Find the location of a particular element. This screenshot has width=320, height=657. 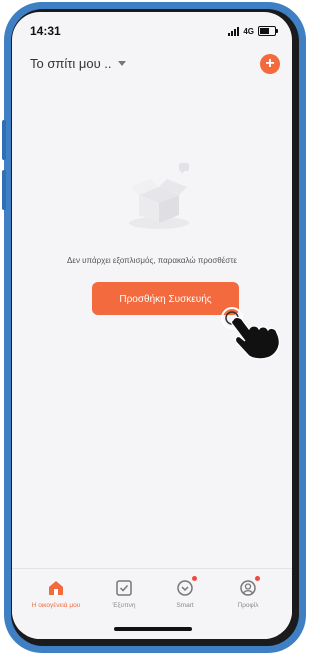

bottom-tab-bar: Η οικογένειά μου Έξυπνη Smart Προφίλ is located at coordinates (152, 603).